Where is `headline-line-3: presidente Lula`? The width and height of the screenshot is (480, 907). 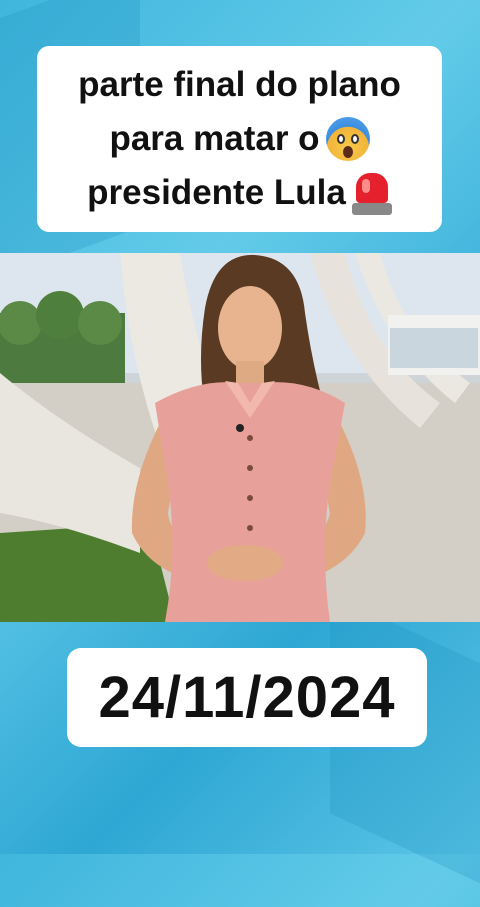
headline-line-3: presidente Lula is located at coordinates (239, 193).